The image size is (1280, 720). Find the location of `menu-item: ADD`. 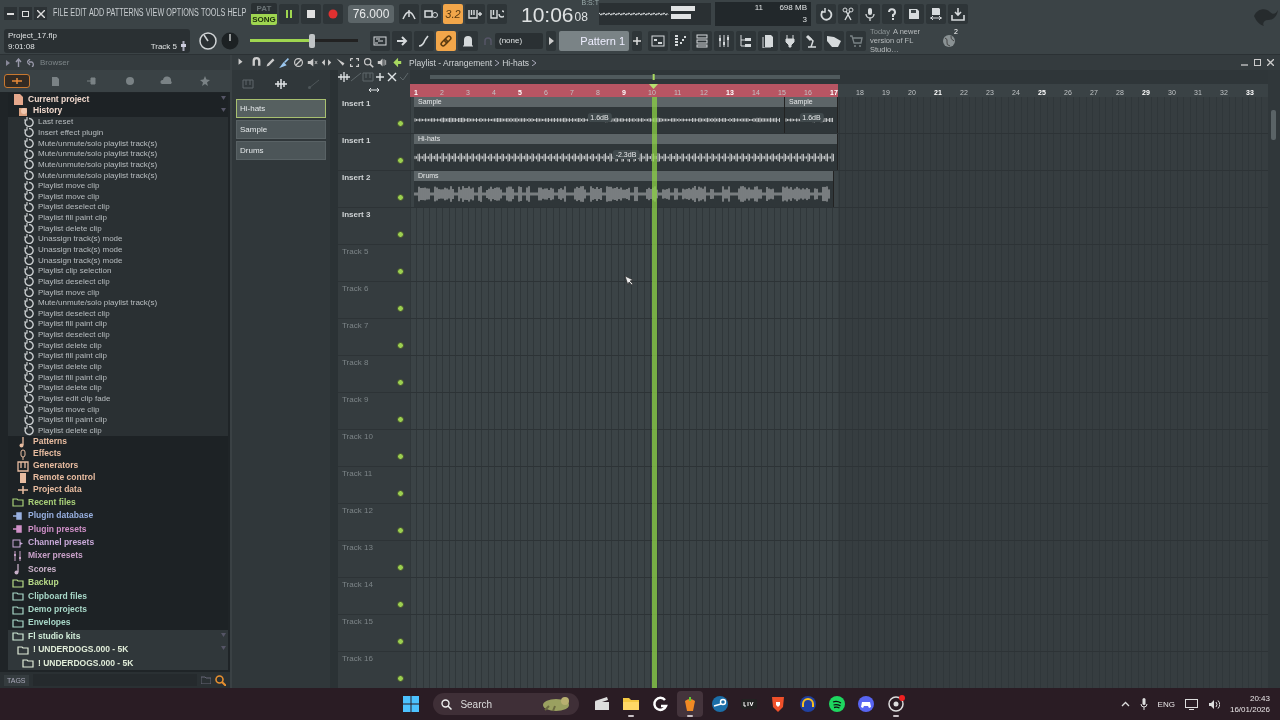

menu-item: ADD is located at coordinates (97, 12).